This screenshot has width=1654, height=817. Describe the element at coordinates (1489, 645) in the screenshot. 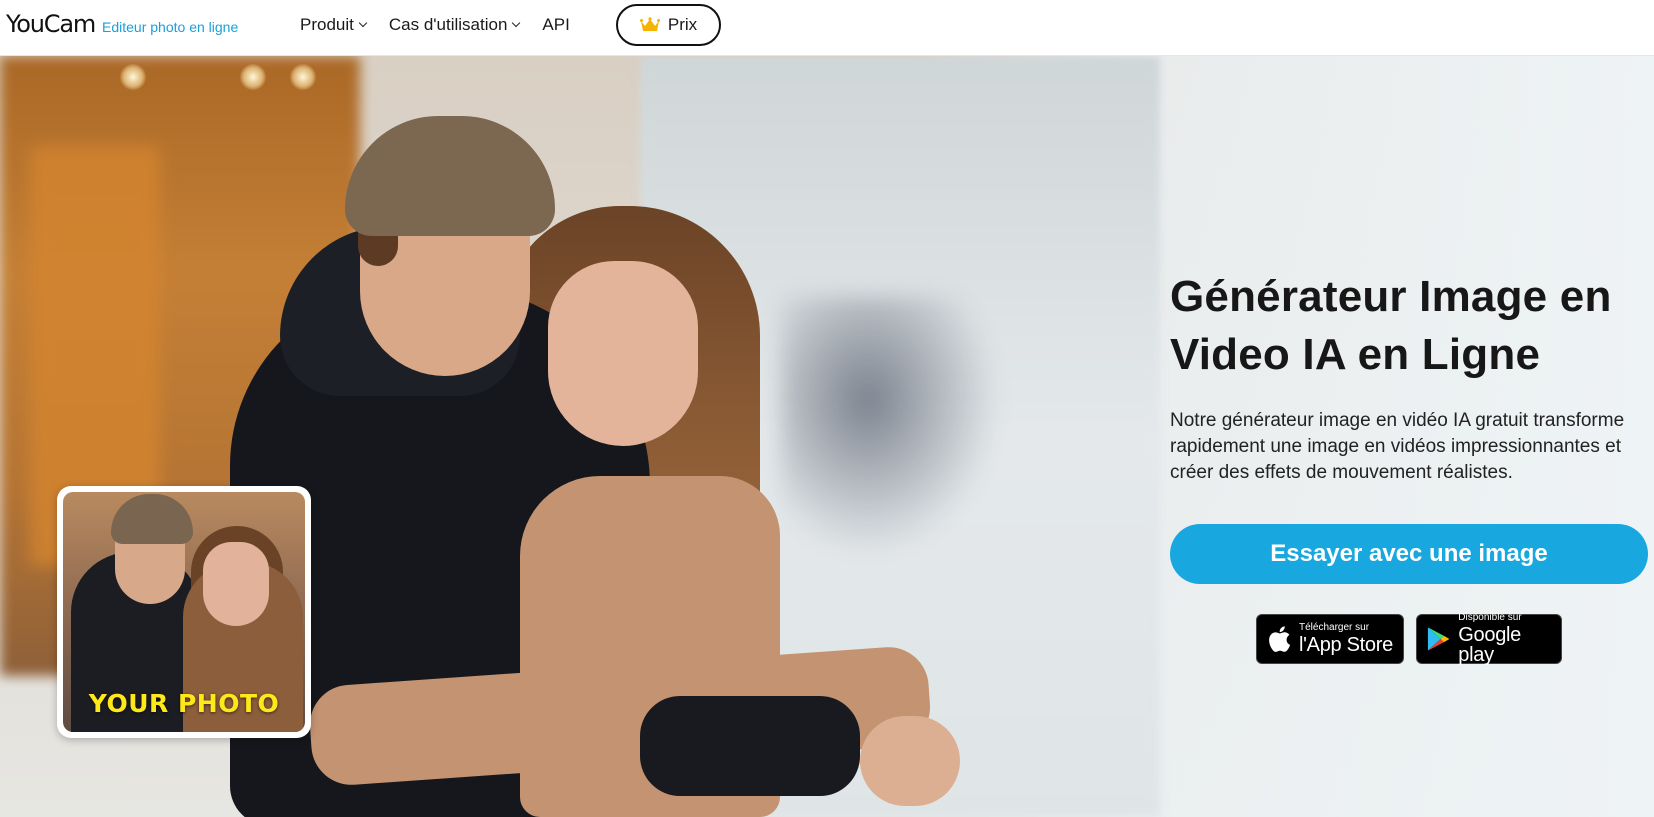

I see `google-play-big-text: Google play` at that location.